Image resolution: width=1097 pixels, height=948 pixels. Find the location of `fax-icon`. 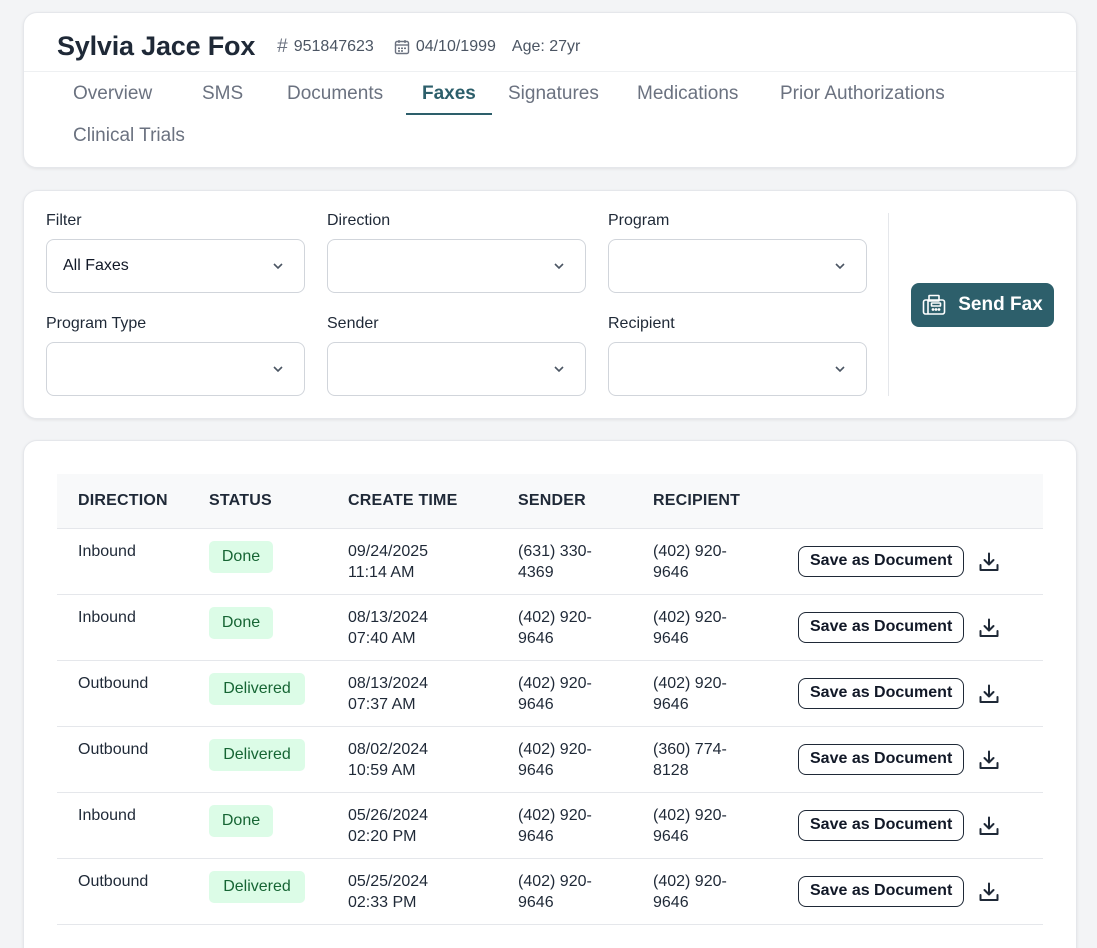

fax-icon is located at coordinates (934, 304).